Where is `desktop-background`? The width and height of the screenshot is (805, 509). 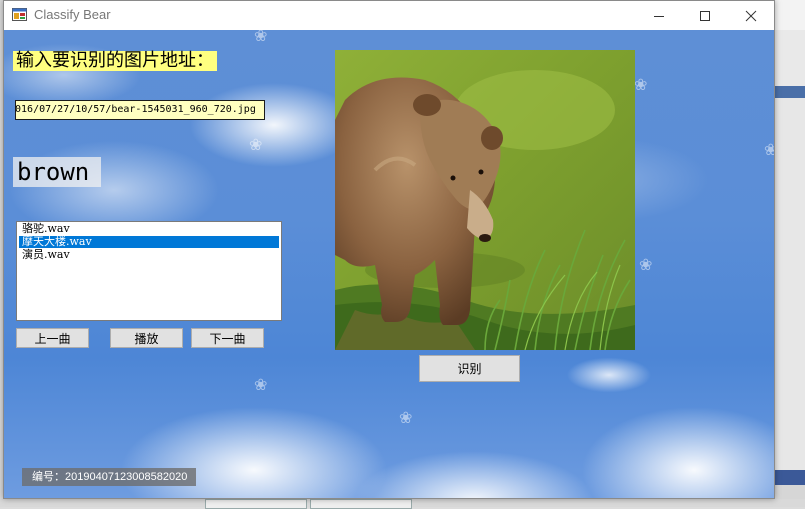
desktop-background is located at coordinates (790, 253).